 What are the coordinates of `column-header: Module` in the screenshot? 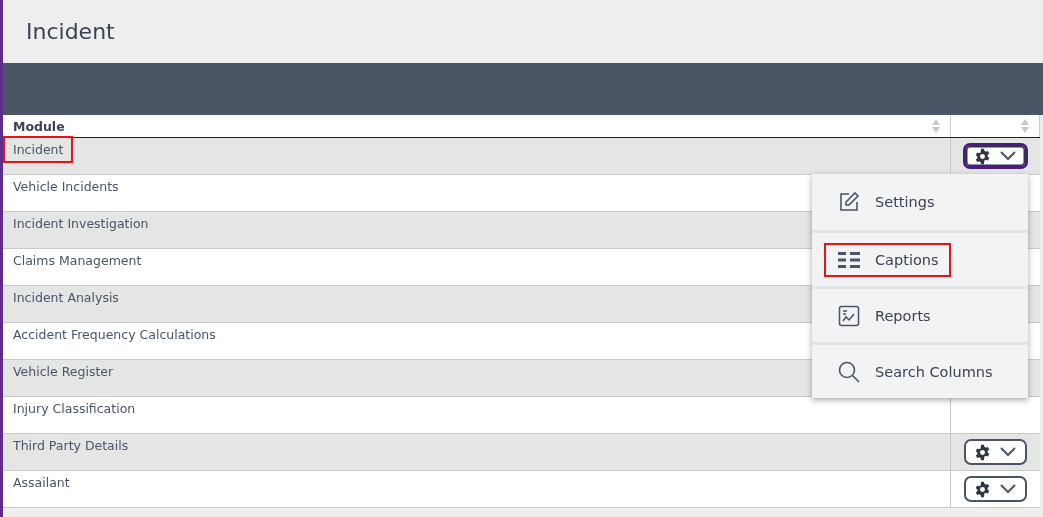 It's located at (39, 126).